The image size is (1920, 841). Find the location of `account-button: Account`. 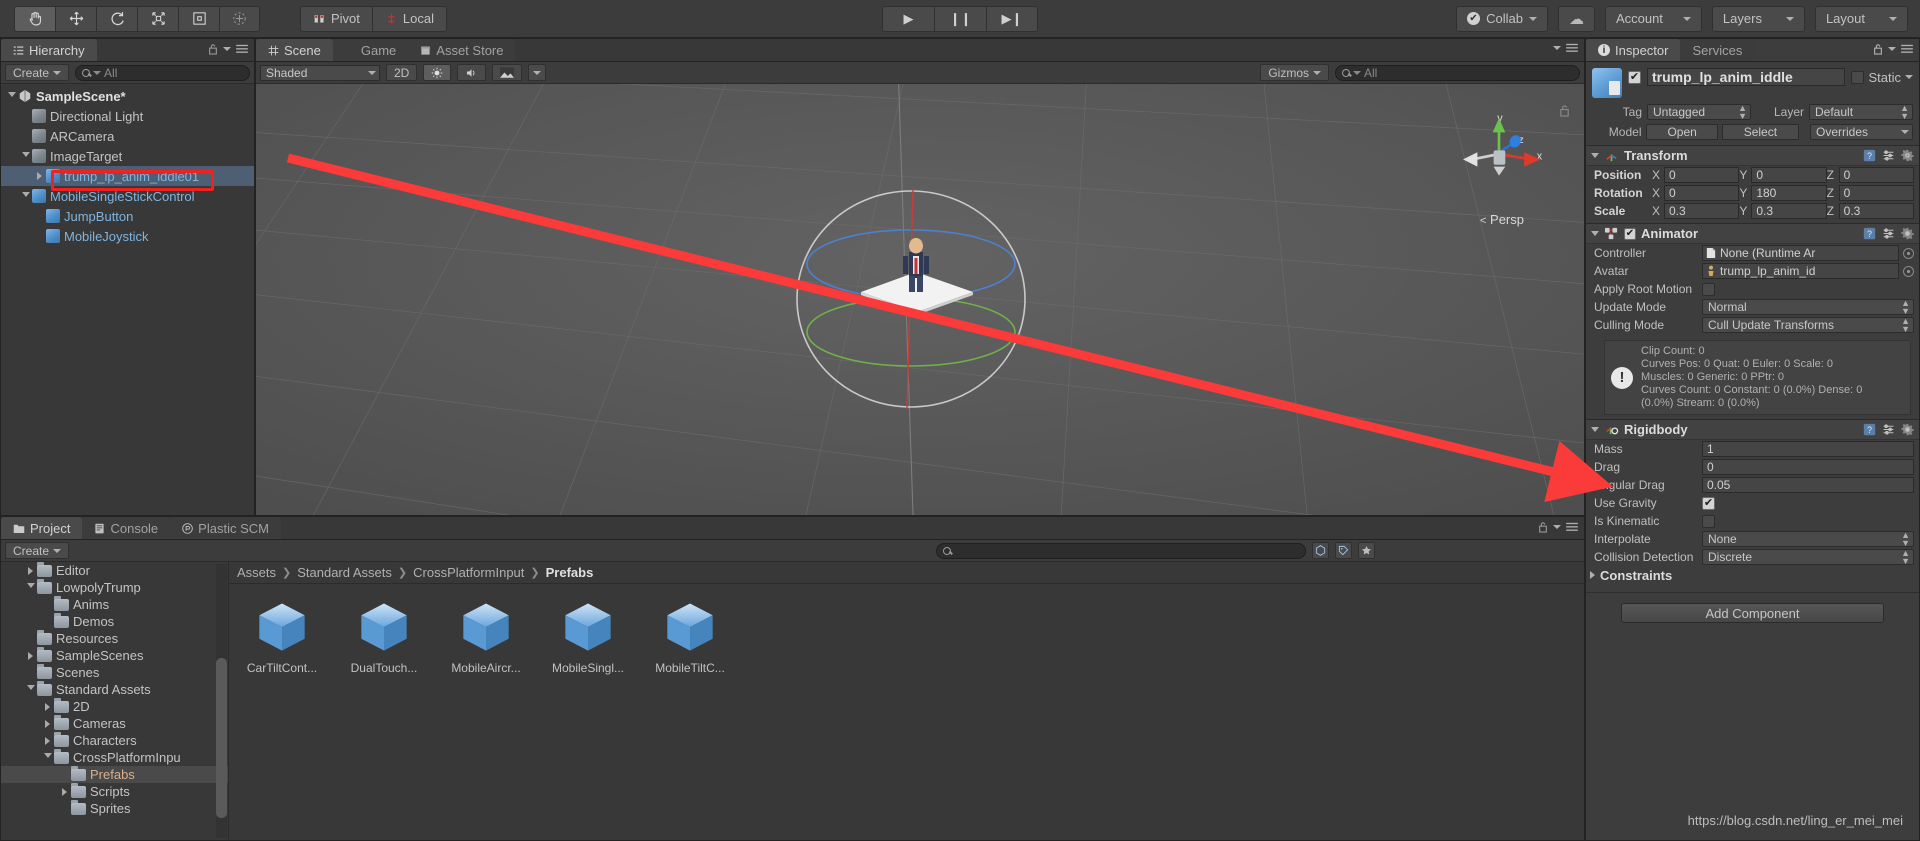

account-button: Account is located at coordinates (1653, 18).